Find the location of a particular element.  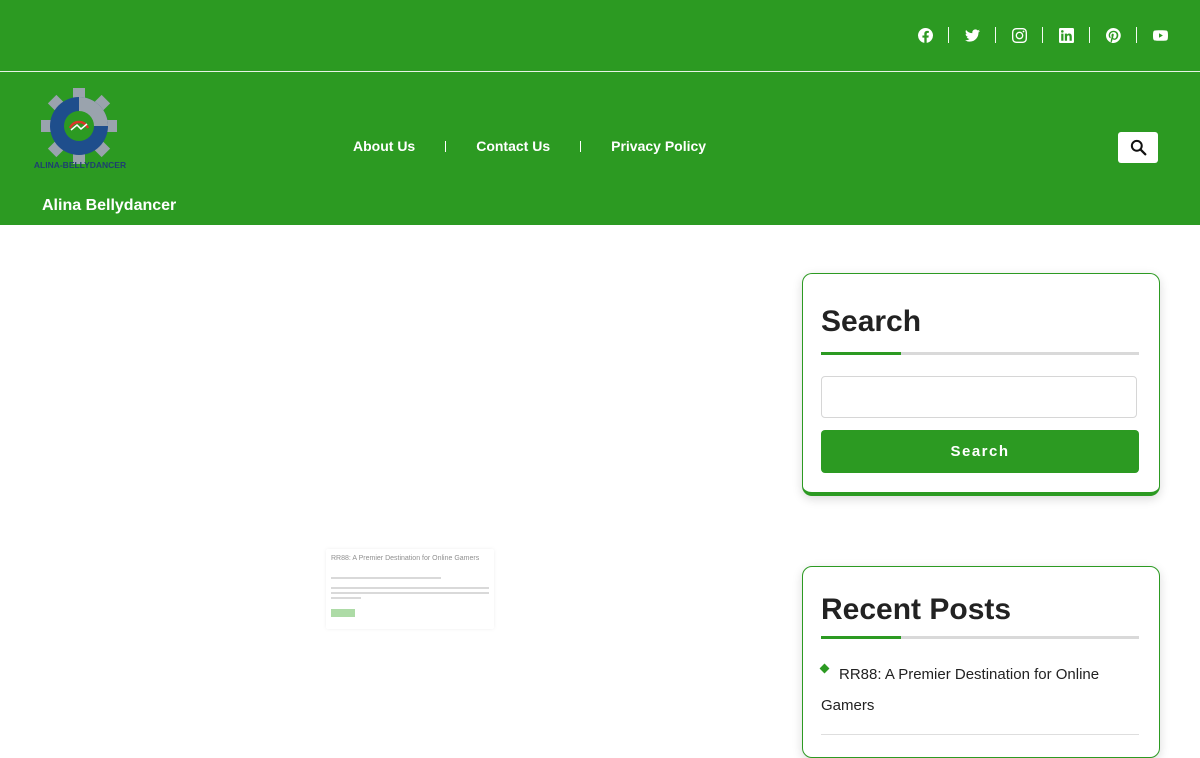

top-bar is located at coordinates (600, 36).